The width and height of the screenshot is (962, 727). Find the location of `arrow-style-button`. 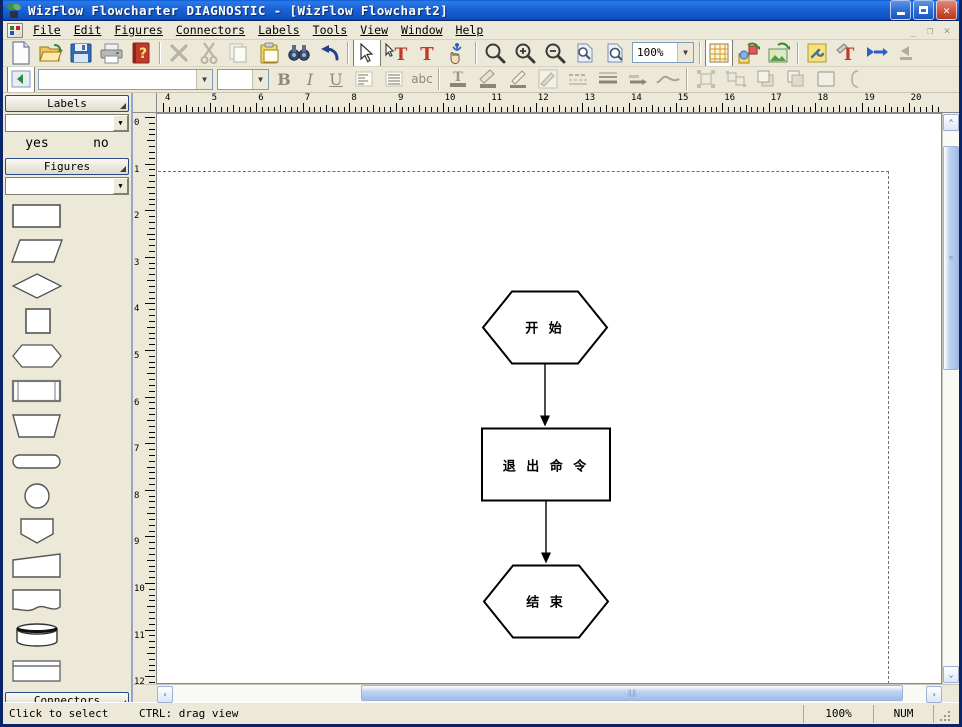

arrow-style-button is located at coordinates (638, 79).